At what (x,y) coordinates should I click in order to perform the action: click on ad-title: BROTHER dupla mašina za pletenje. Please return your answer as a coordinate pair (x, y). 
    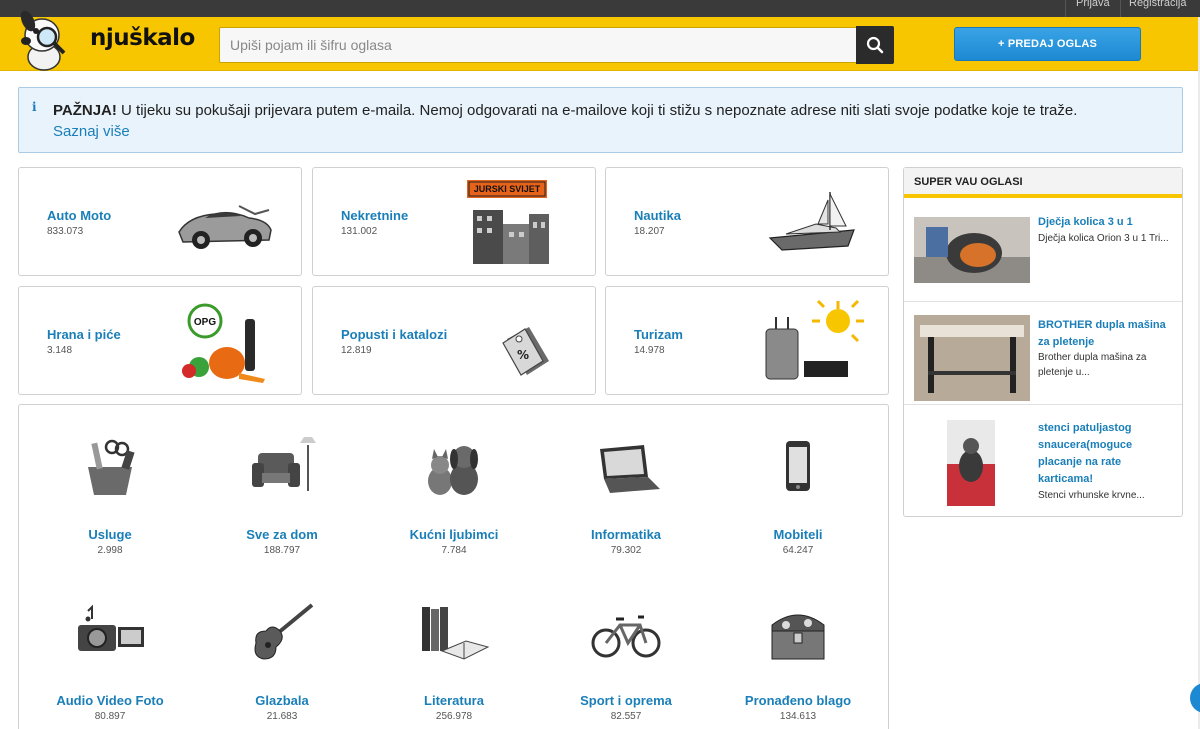
    Looking at the image, I should click on (1108, 334).